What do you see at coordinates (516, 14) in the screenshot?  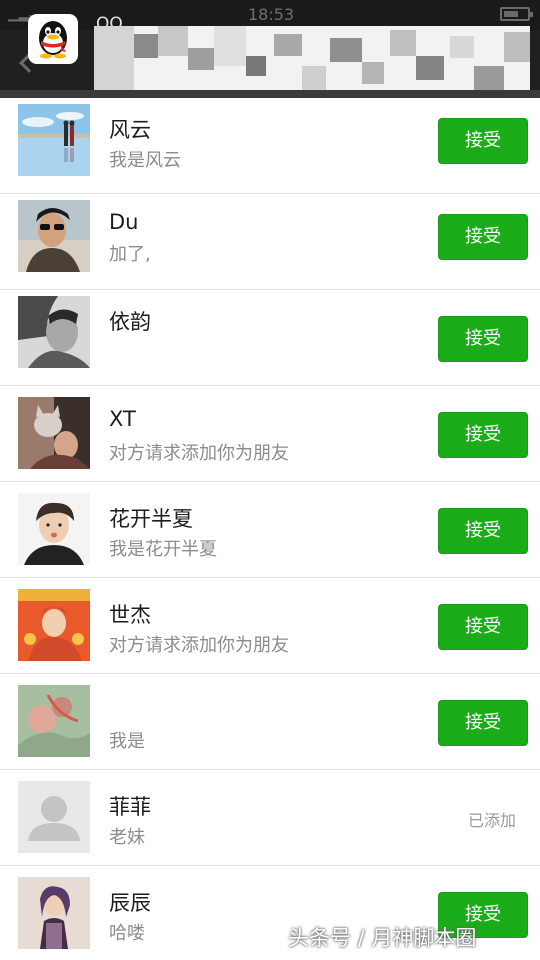 I see `battery-icon` at bounding box center [516, 14].